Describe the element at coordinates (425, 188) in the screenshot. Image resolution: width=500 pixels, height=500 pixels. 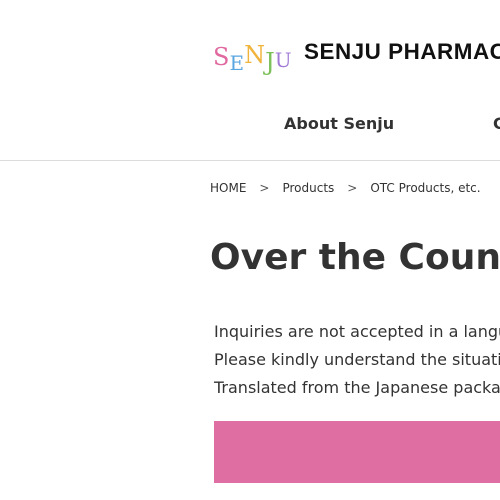
I see `breadcrumb-otc-products-link: OTC Products, etc.` at that location.